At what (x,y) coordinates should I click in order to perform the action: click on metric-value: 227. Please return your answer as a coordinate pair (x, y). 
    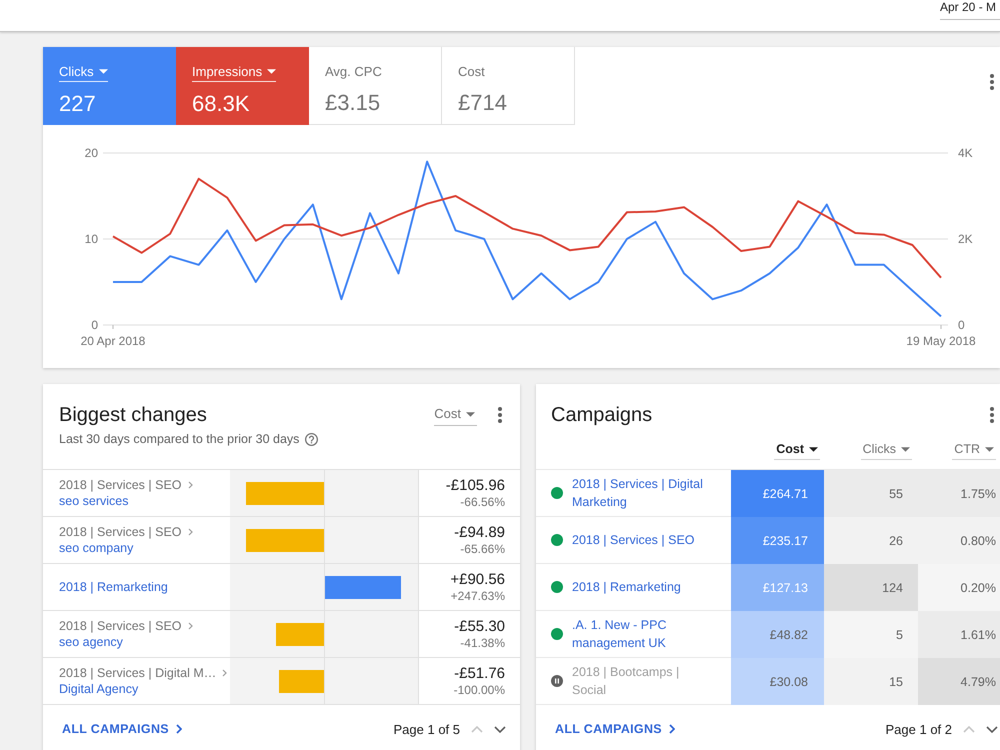
    Looking at the image, I should click on (77, 104).